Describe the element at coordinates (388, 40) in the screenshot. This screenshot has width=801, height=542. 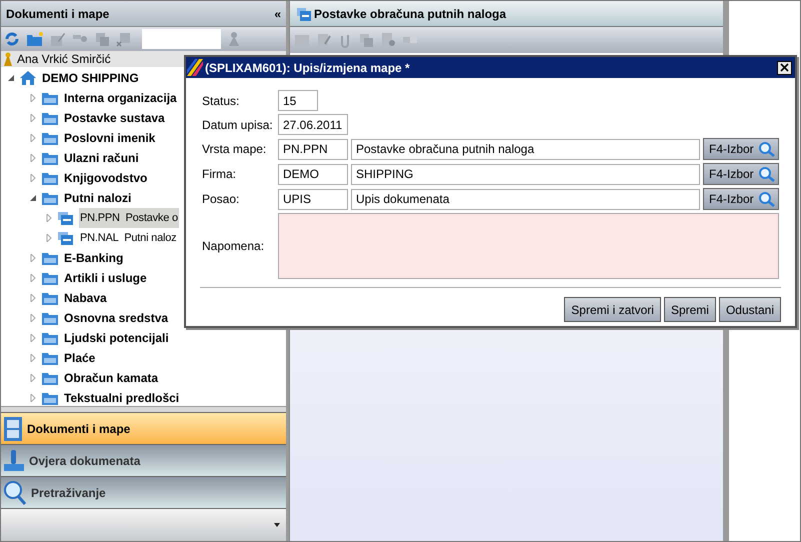
I see `document-icon` at that location.